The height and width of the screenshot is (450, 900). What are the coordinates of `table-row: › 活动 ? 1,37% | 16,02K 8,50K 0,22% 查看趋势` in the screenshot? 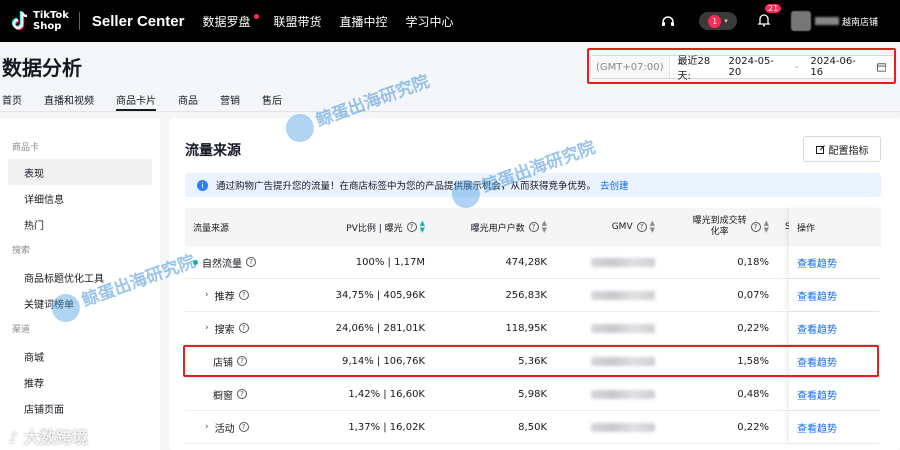 It's located at (533, 427).